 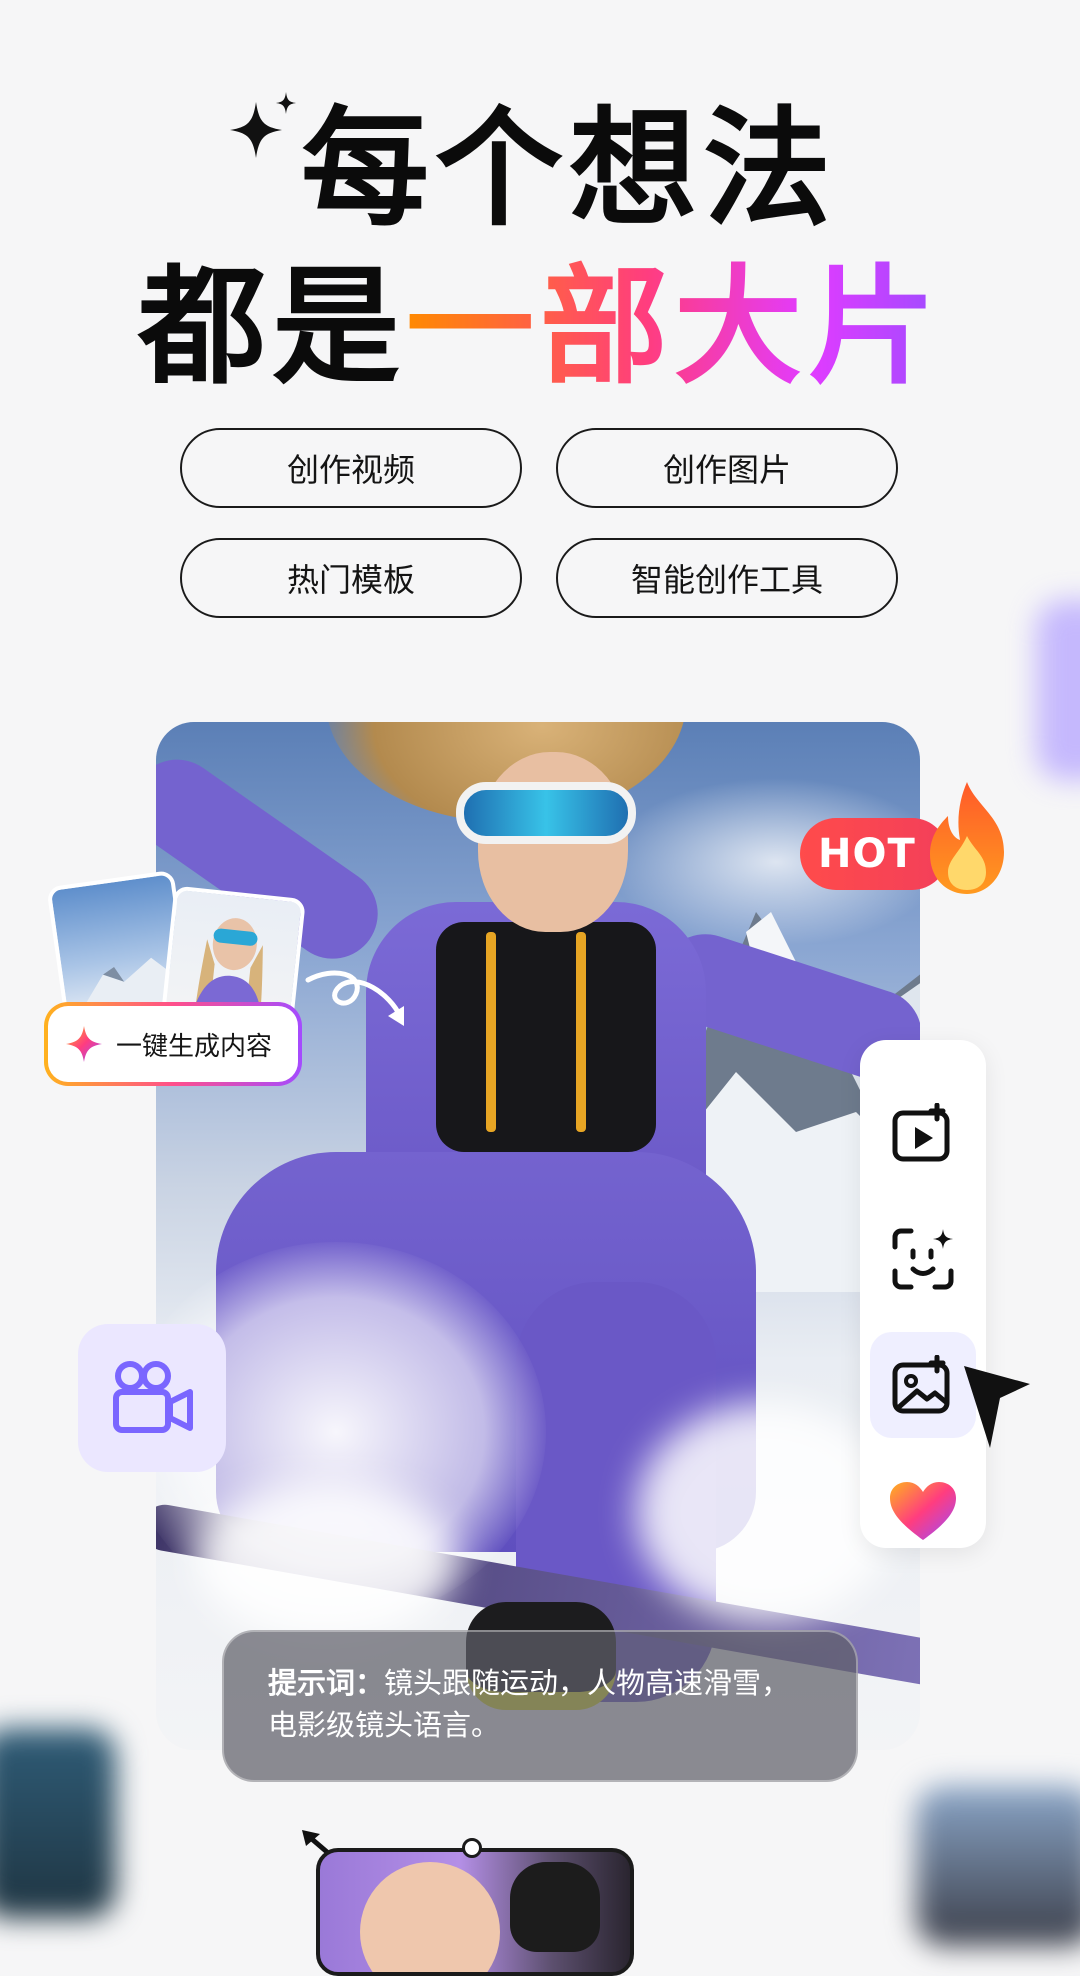 I want to click on video-generate-button, so click(x=923, y=1133).